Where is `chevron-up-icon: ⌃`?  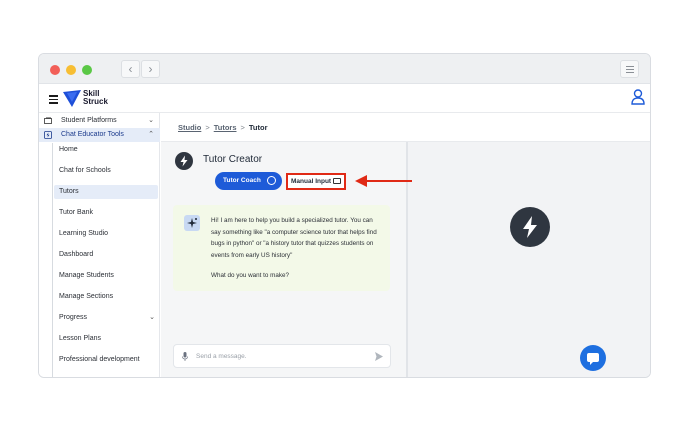
chevron-up-icon: ⌃ is located at coordinates (151, 134).